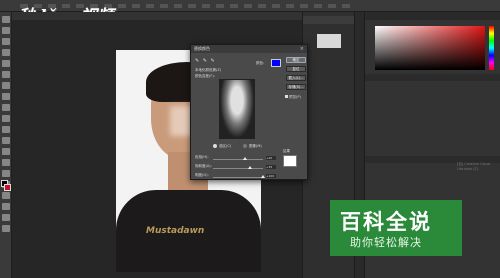 This screenshot has width=500, height=278. I want to click on close-icon: ×, so click(302, 49).